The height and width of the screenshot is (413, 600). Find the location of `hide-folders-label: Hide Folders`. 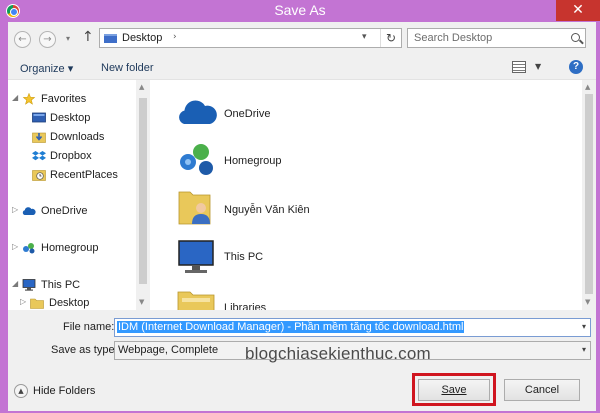

hide-folders-label: Hide Folders is located at coordinates (64, 391).